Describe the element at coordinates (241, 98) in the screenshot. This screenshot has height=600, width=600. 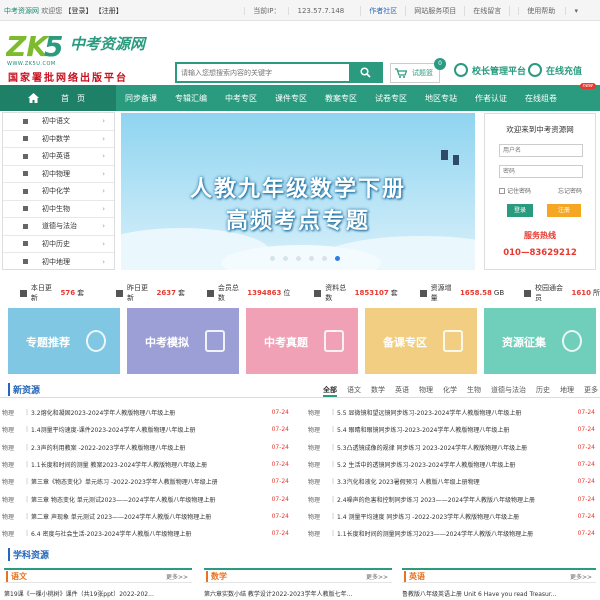
I see `nav-item-zhongkao: 中考专区` at that location.